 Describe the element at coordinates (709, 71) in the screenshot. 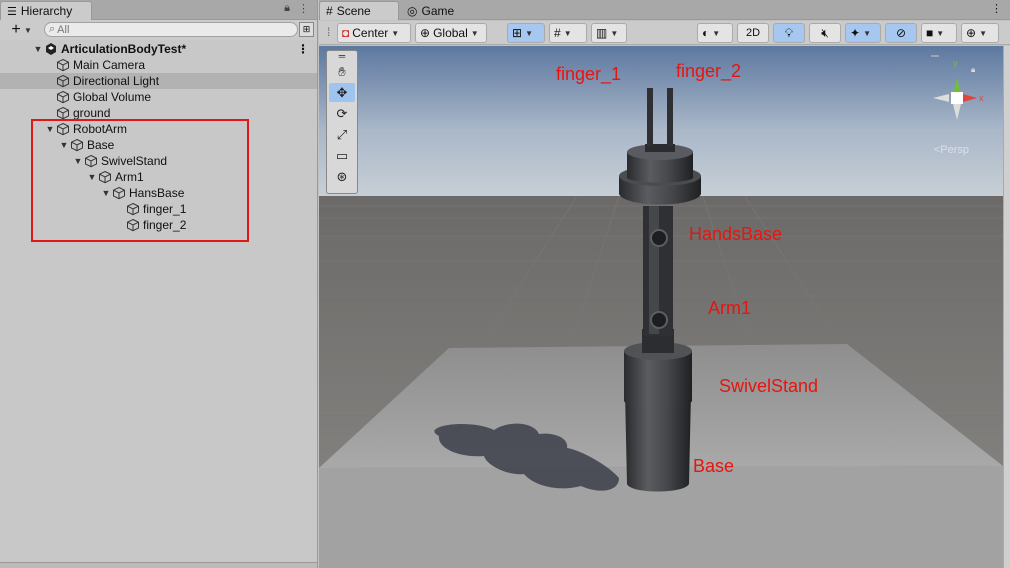

I see `label-finger-2: finger_2` at that location.